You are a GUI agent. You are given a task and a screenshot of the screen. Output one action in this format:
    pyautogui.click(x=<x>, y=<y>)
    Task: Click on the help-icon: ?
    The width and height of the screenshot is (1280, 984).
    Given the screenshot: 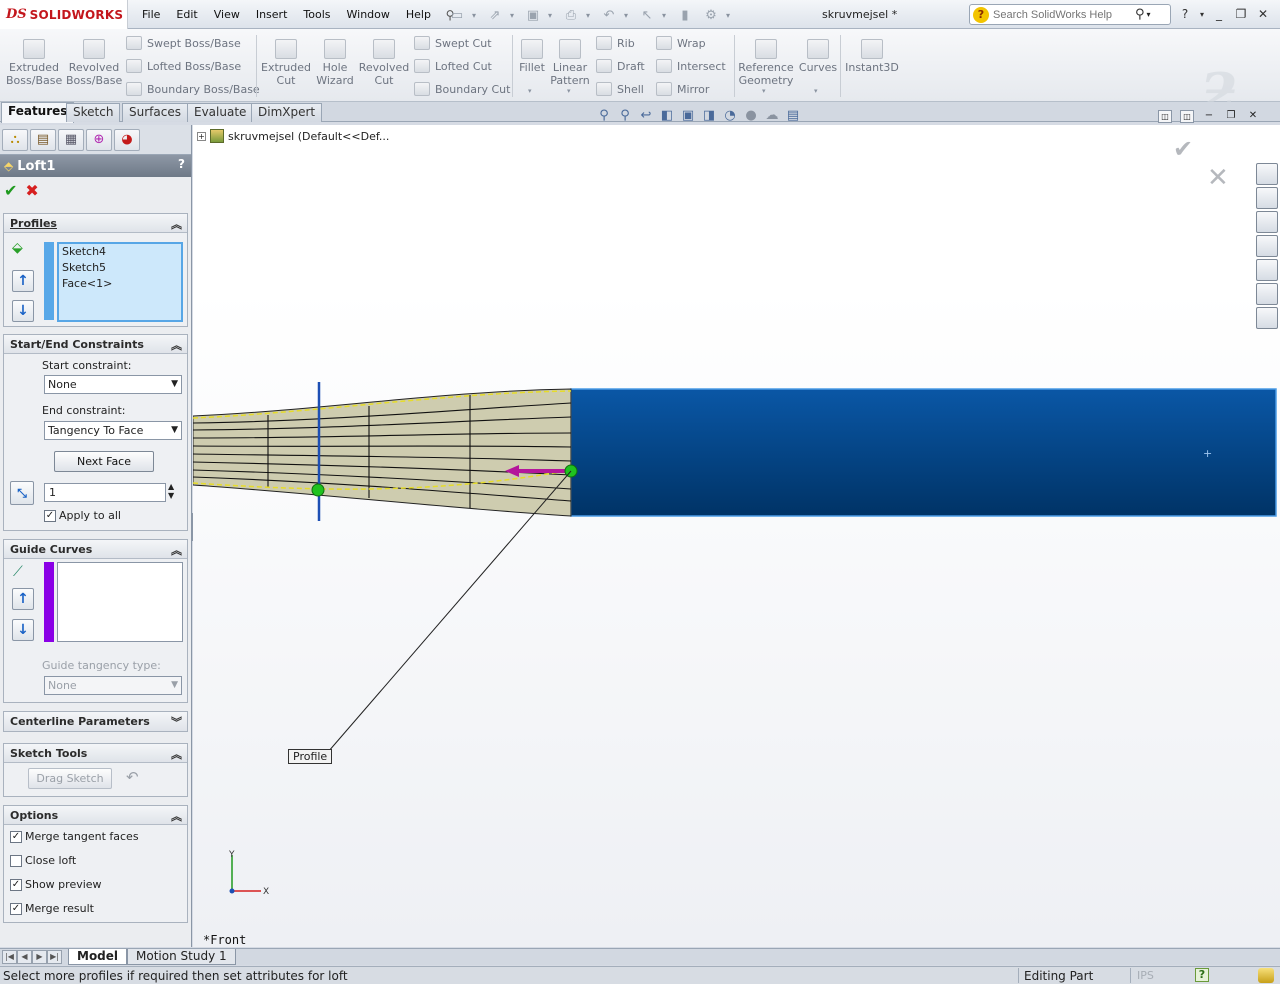 What is the action you would take?
    pyautogui.click(x=1185, y=14)
    